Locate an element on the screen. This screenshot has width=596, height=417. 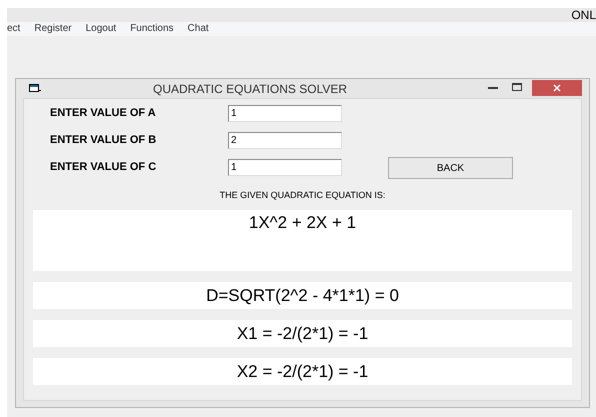
app-title: ONL is located at coordinates (583, 15).